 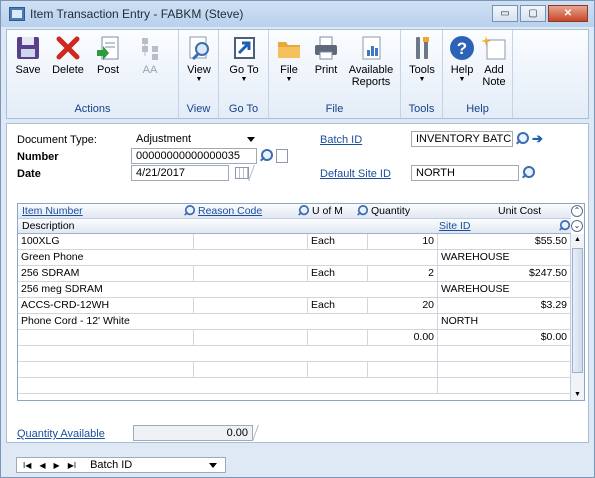 What do you see at coordinates (504, 242) in the screenshot?
I see `unit-cost-cell: $55.50` at bounding box center [504, 242].